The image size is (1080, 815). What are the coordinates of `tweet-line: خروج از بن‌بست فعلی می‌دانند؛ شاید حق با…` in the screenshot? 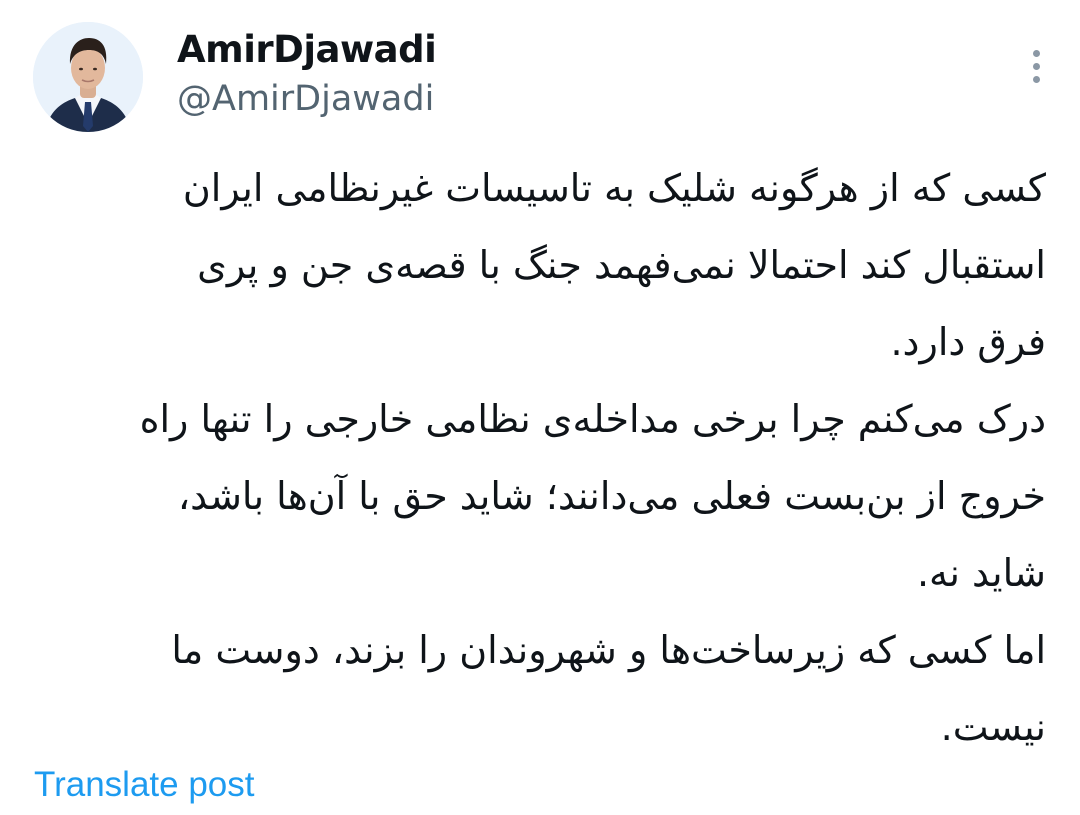 It's located at (611, 496).